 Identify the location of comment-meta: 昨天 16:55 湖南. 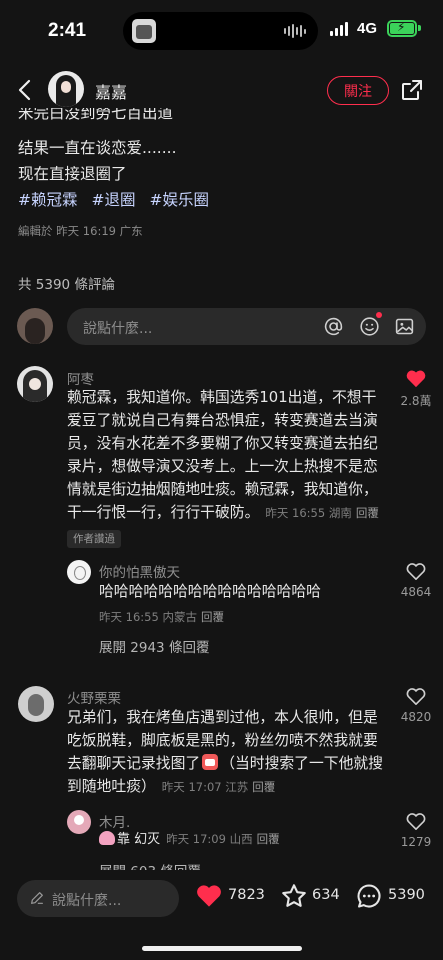
(308, 513).